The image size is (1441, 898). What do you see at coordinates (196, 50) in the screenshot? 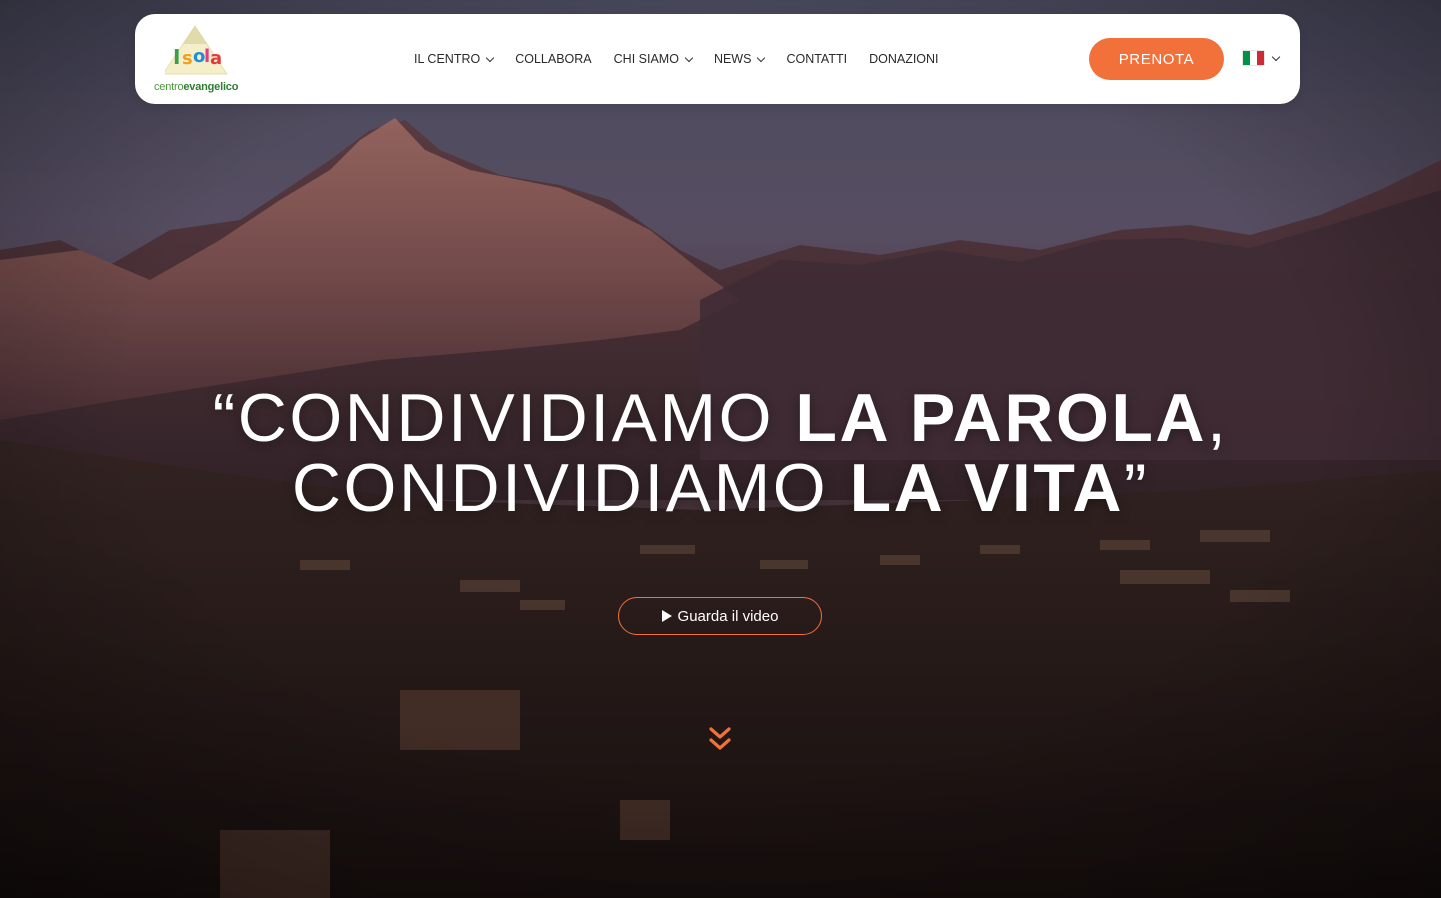
I see `logo-mountain-icon: I s o l a` at bounding box center [196, 50].